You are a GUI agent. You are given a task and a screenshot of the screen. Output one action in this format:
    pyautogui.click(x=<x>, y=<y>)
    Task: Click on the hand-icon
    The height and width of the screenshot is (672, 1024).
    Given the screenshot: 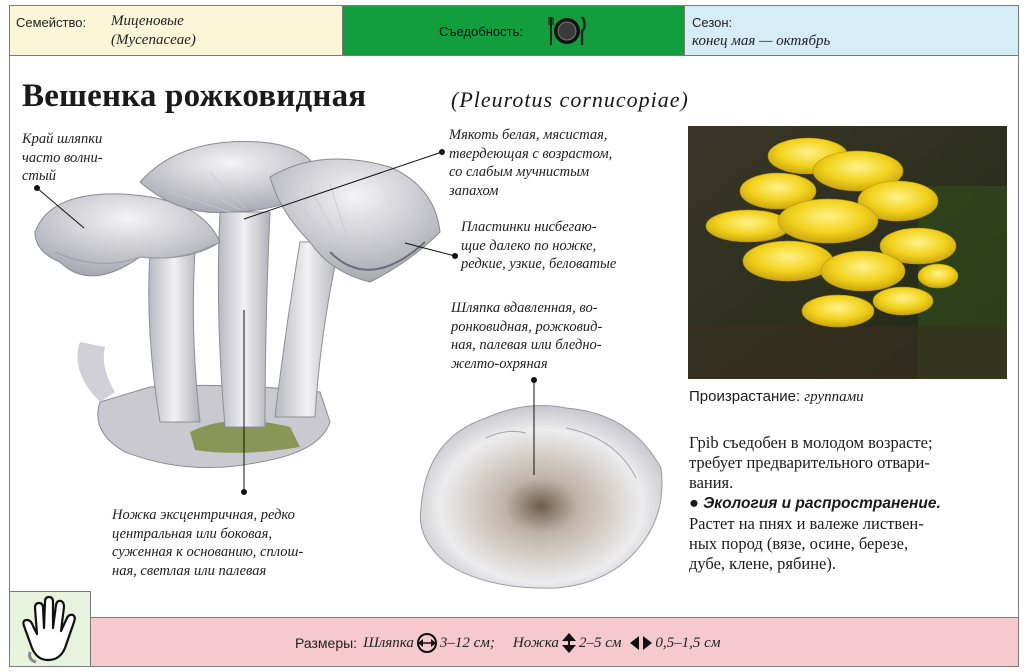 What is the action you would take?
    pyautogui.click(x=49, y=629)
    